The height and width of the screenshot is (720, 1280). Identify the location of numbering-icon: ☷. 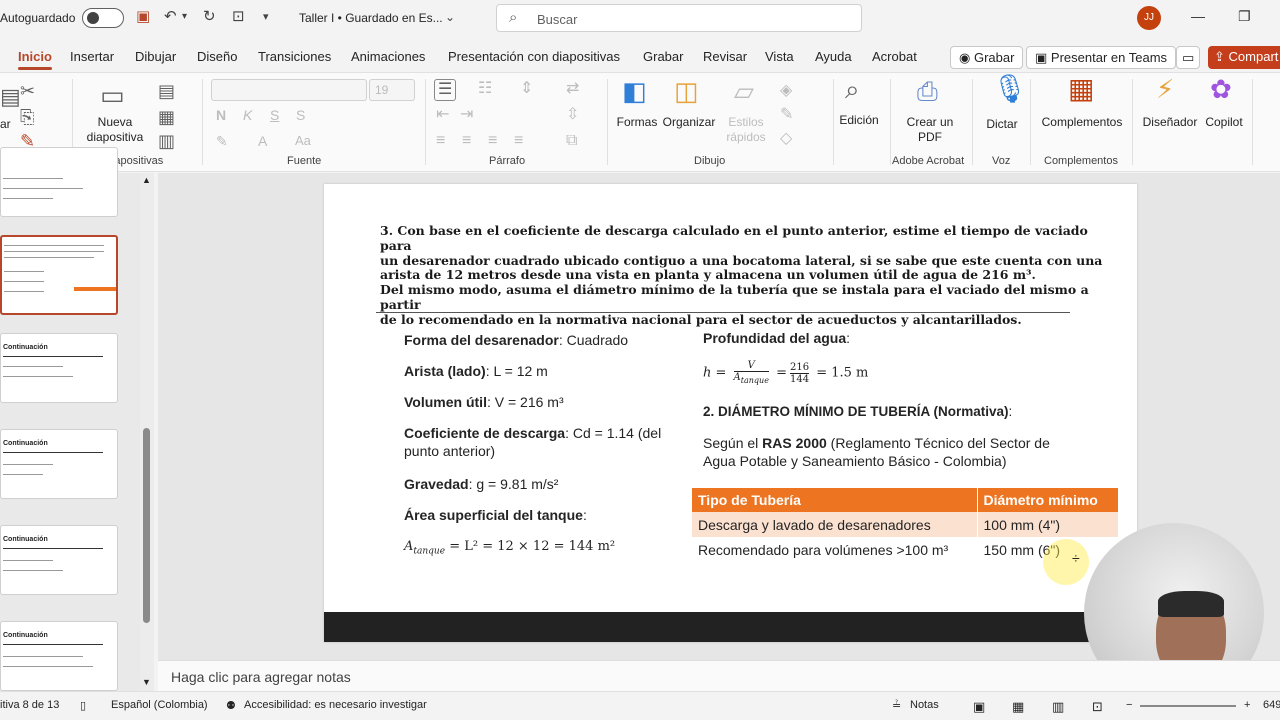
(485, 89).